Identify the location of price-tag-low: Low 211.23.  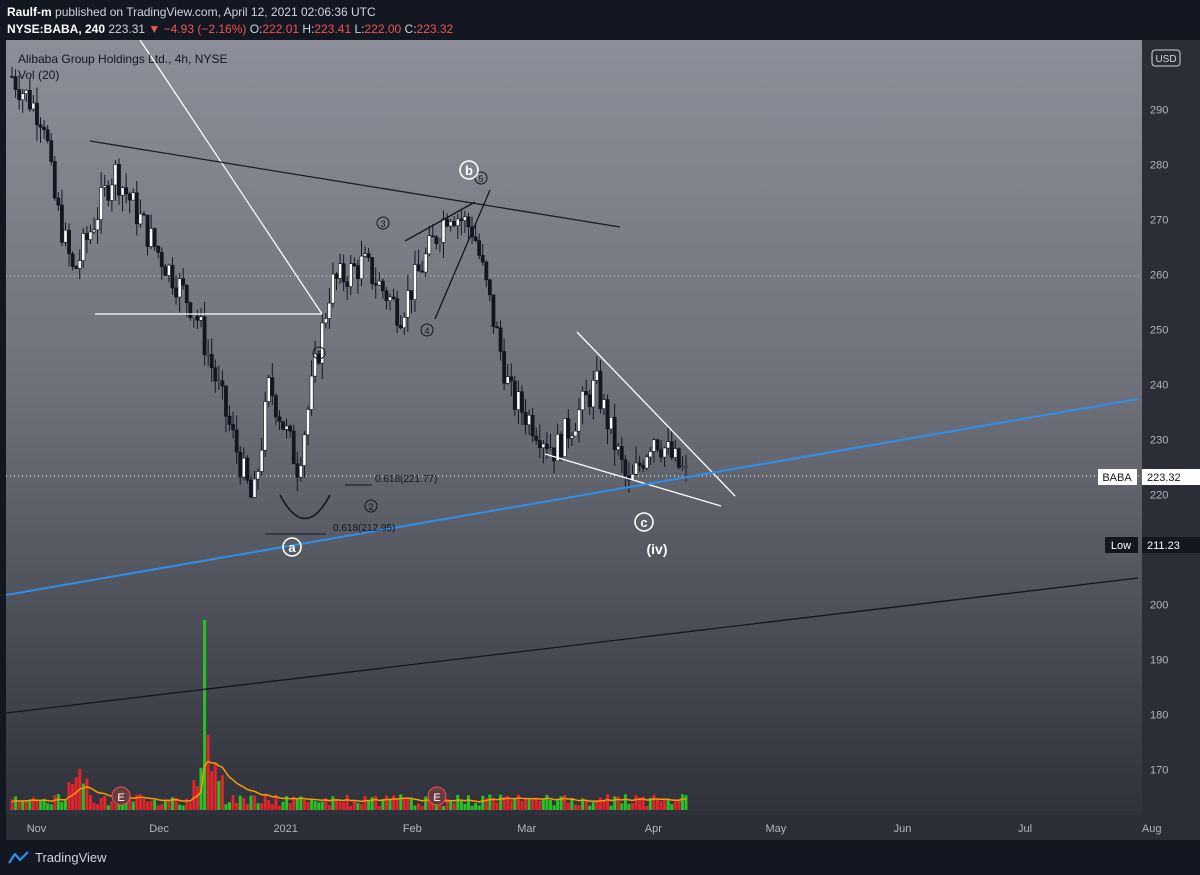
(1152, 545).